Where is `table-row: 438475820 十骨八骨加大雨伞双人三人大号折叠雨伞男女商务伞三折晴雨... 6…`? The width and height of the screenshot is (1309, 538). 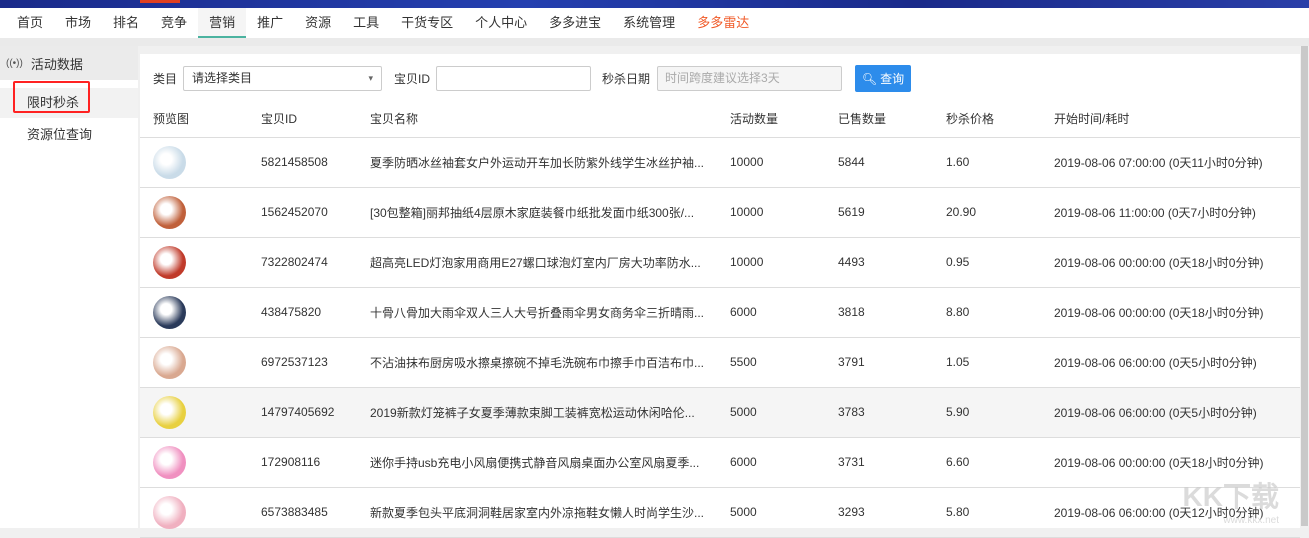 table-row: 438475820 十骨八骨加大雨伞双人三人大号折叠雨伞男女商务伞三折晴雨... 6… is located at coordinates (720, 312).